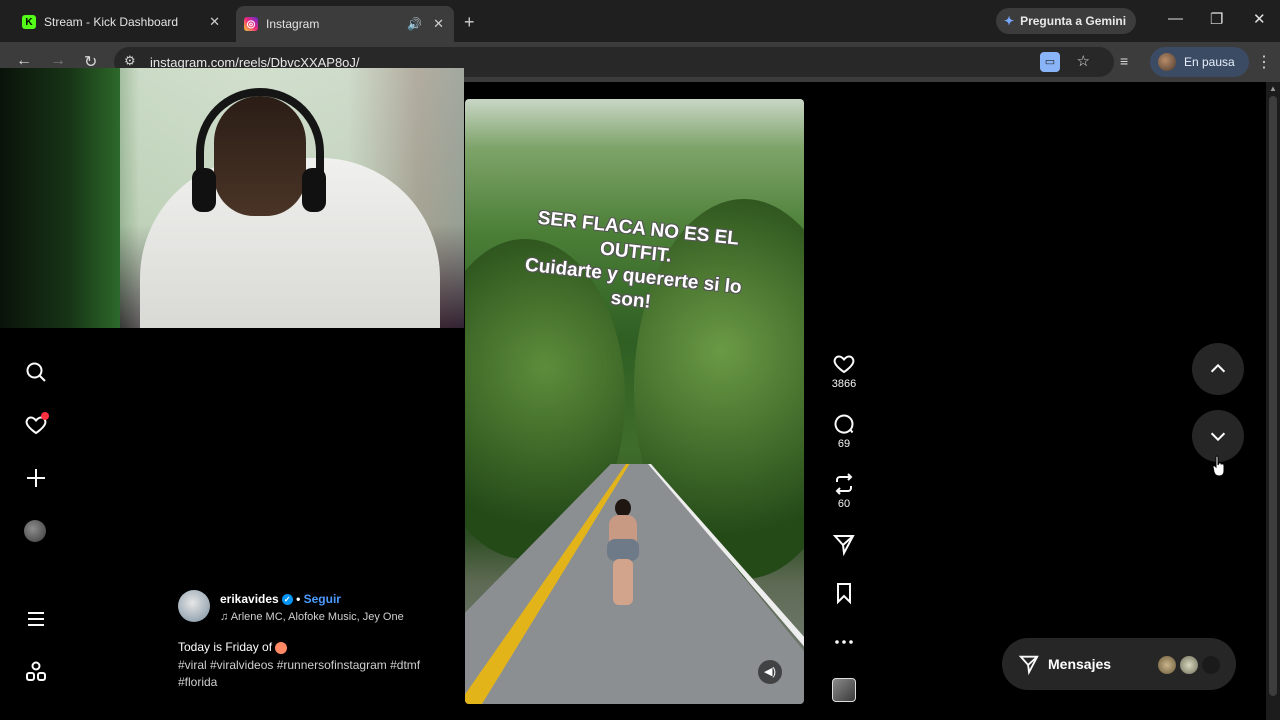  I want to click on tab-instagram: ◎ Instagram 🔊 ✕, so click(345, 24).